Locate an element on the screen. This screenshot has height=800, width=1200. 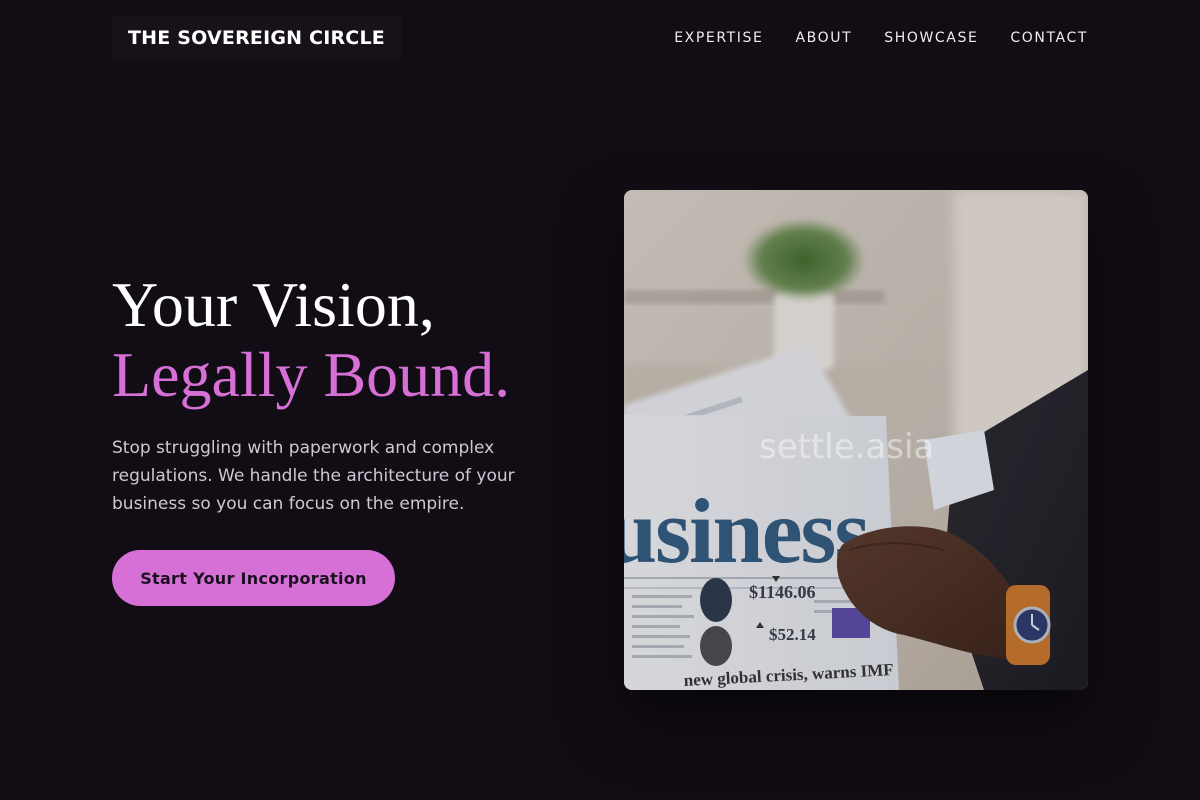
headline-line-1: Your Vision, is located at coordinates (273, 304).